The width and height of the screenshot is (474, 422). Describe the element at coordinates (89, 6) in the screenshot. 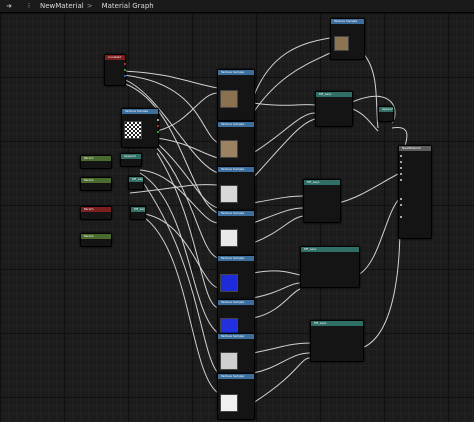

I see `chevron-right-icon: >` at that location.